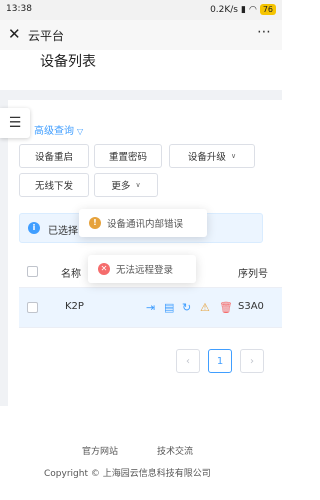 This screenshot has width=320, height=500. I want to click on table-row: K2P ⇥ ▤ ↻ ⚠ 🗑 S3A0, so click(150, 308).